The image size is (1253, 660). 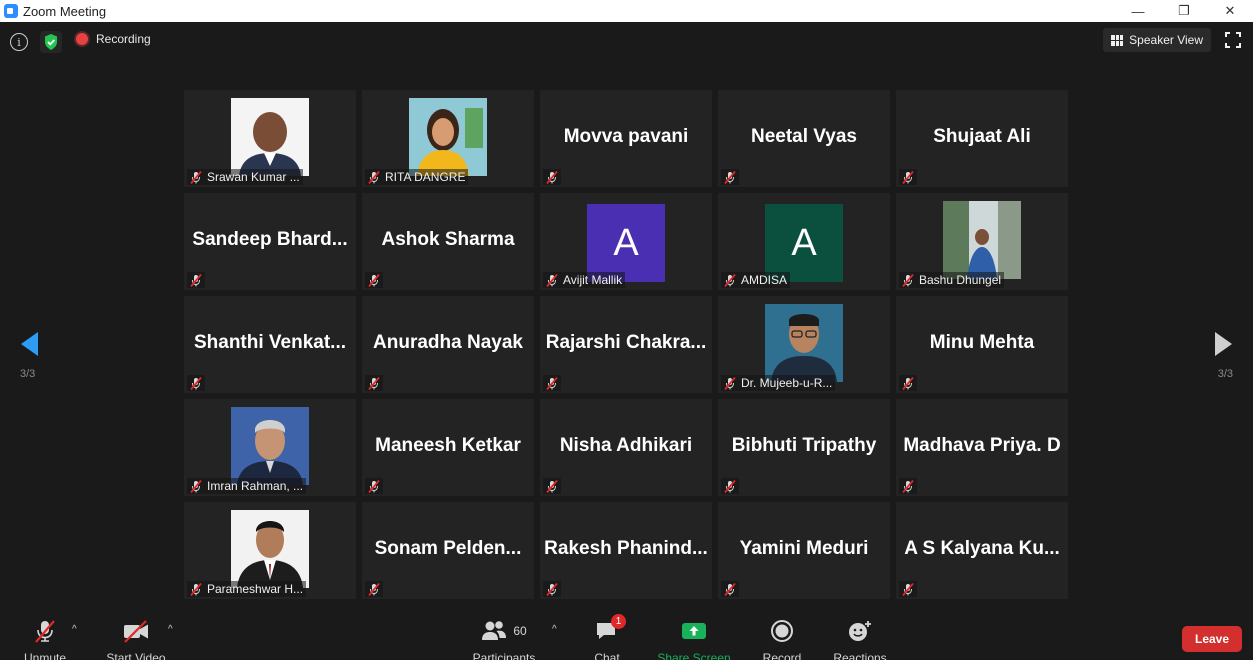 I want to click on share-screen-button: Share Screen, so click(x=694, y=639).